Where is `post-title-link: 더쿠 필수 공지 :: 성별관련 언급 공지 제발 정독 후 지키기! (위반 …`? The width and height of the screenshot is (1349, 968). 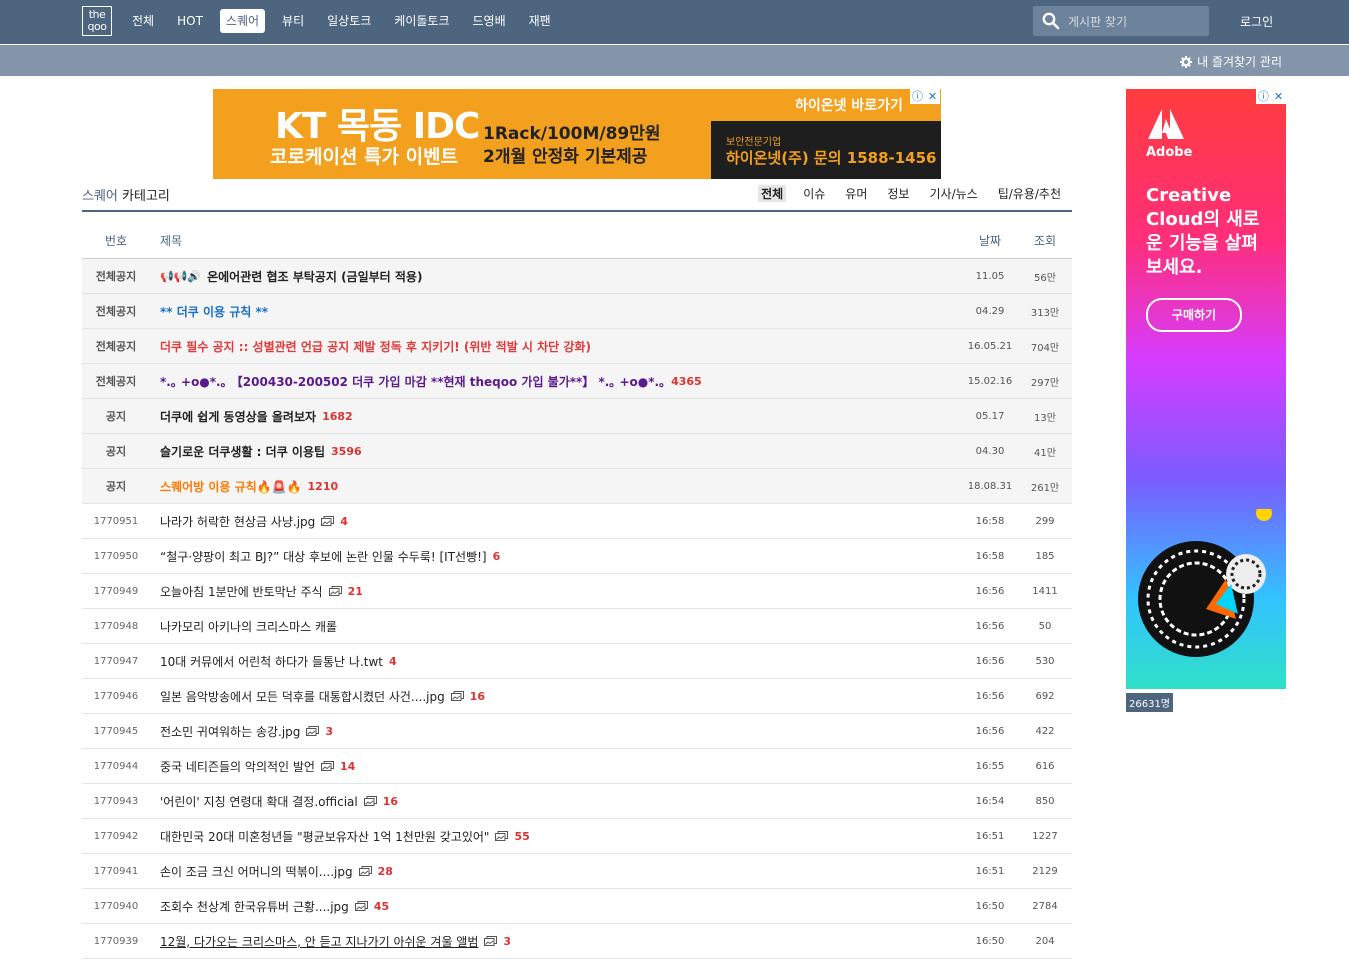
post-title-link: 더쿠 필수 공지 :: 성별관련 언급 공지 제발 정독 후 지키기! (위반 … is located at coordinates (375, 346).